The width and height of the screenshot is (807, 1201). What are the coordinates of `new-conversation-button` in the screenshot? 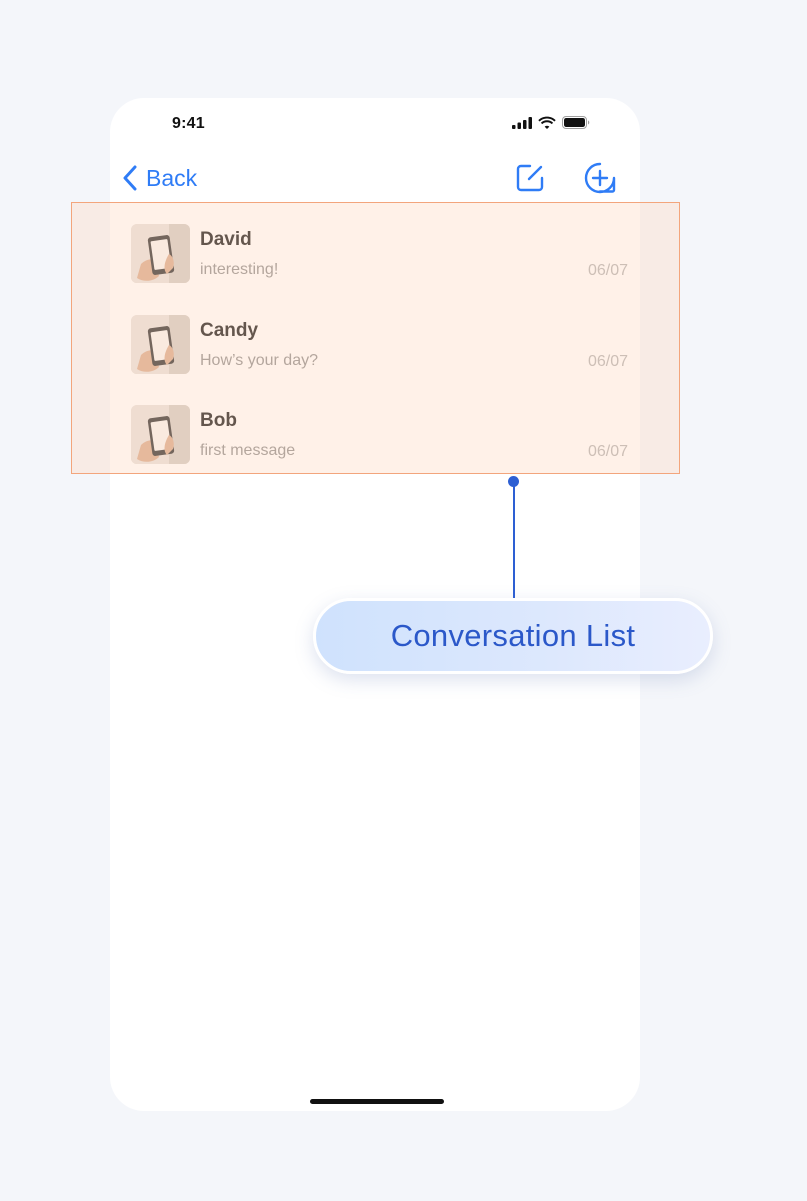 It's located at (600, 178).